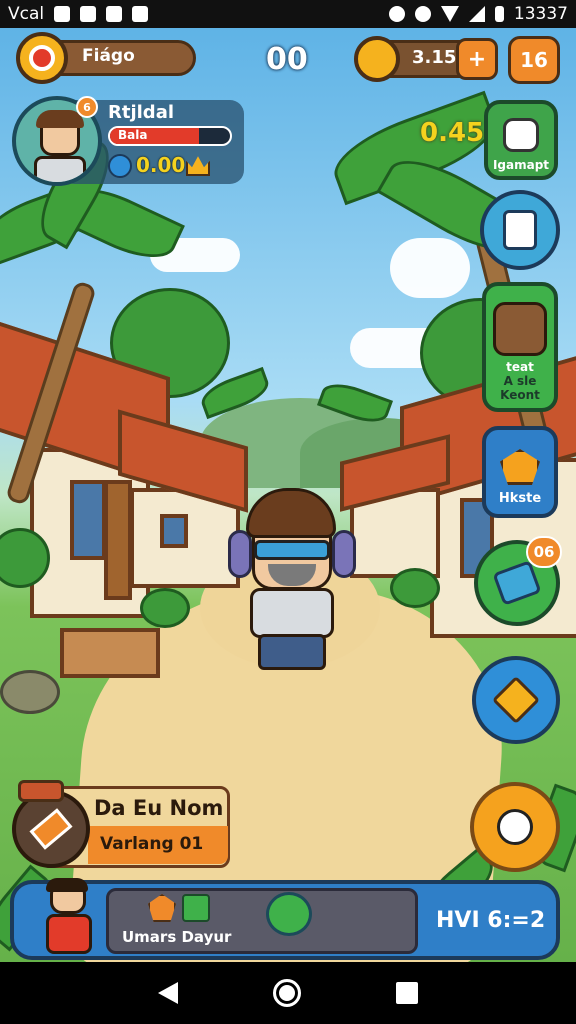 This screenshot has width=576, height=1024. I want to click on character-card-bottom: A sle Keont, so click(520, 388).